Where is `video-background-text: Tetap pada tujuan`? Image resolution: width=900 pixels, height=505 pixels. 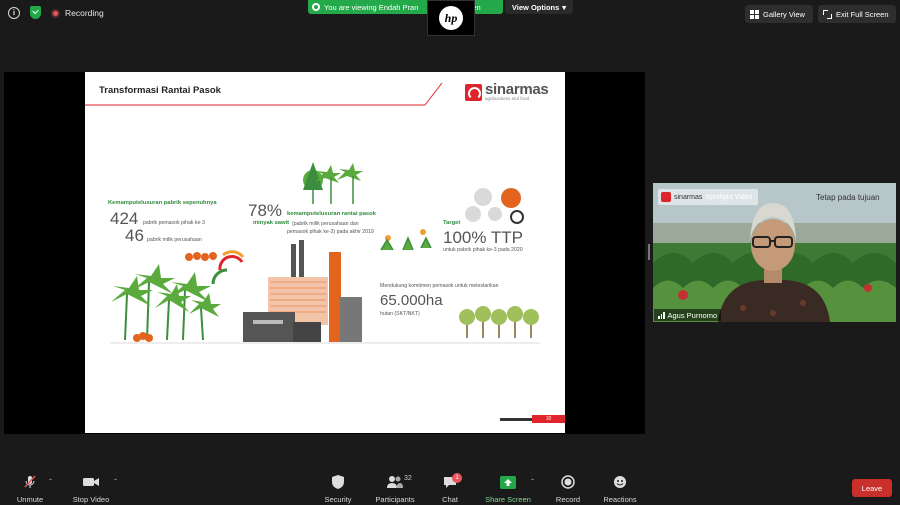
video-background-text: Tetap pada tujuan is located at coordinates (848, 197).